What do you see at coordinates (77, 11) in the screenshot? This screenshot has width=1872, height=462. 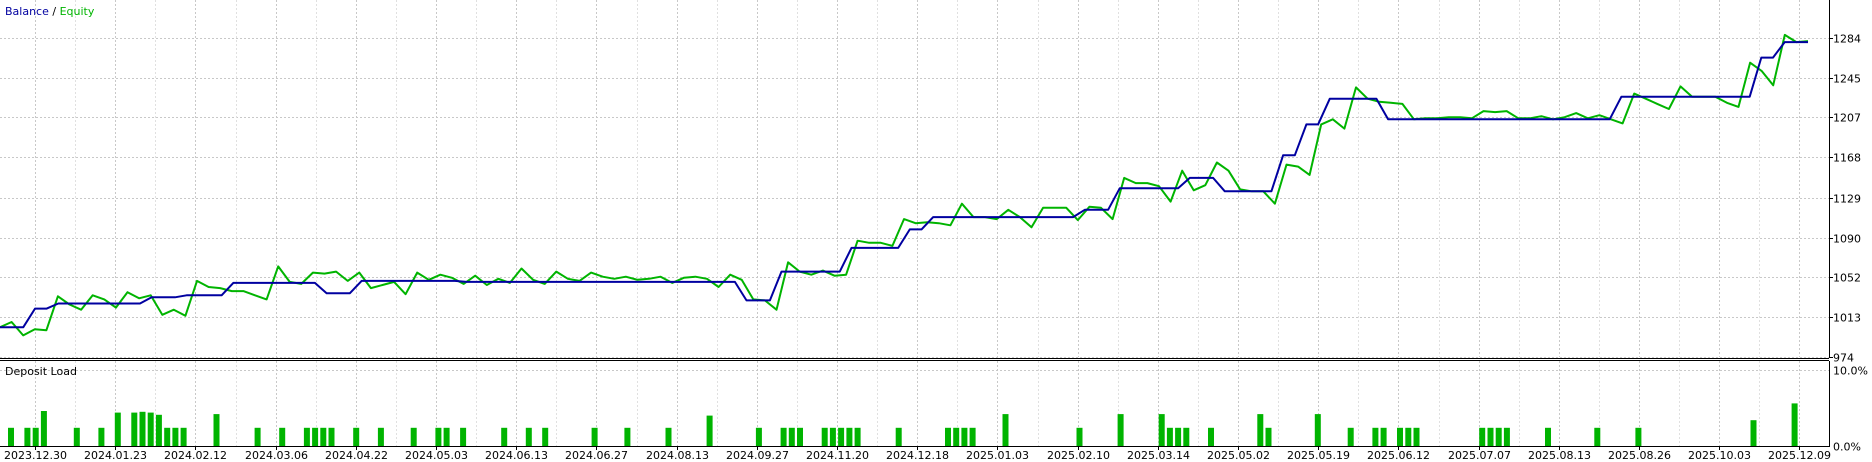 I see `legend-equity: Equity` at bounding box center [77, 11].